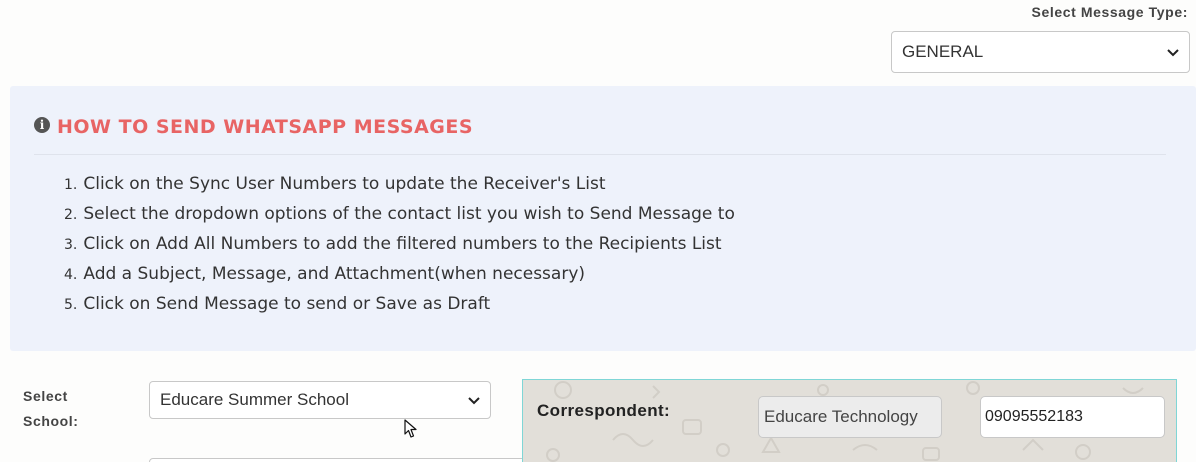 The image size is (1196, 462). I want to click on correspondent-name-field: Educare Technology, so click(850, 417).